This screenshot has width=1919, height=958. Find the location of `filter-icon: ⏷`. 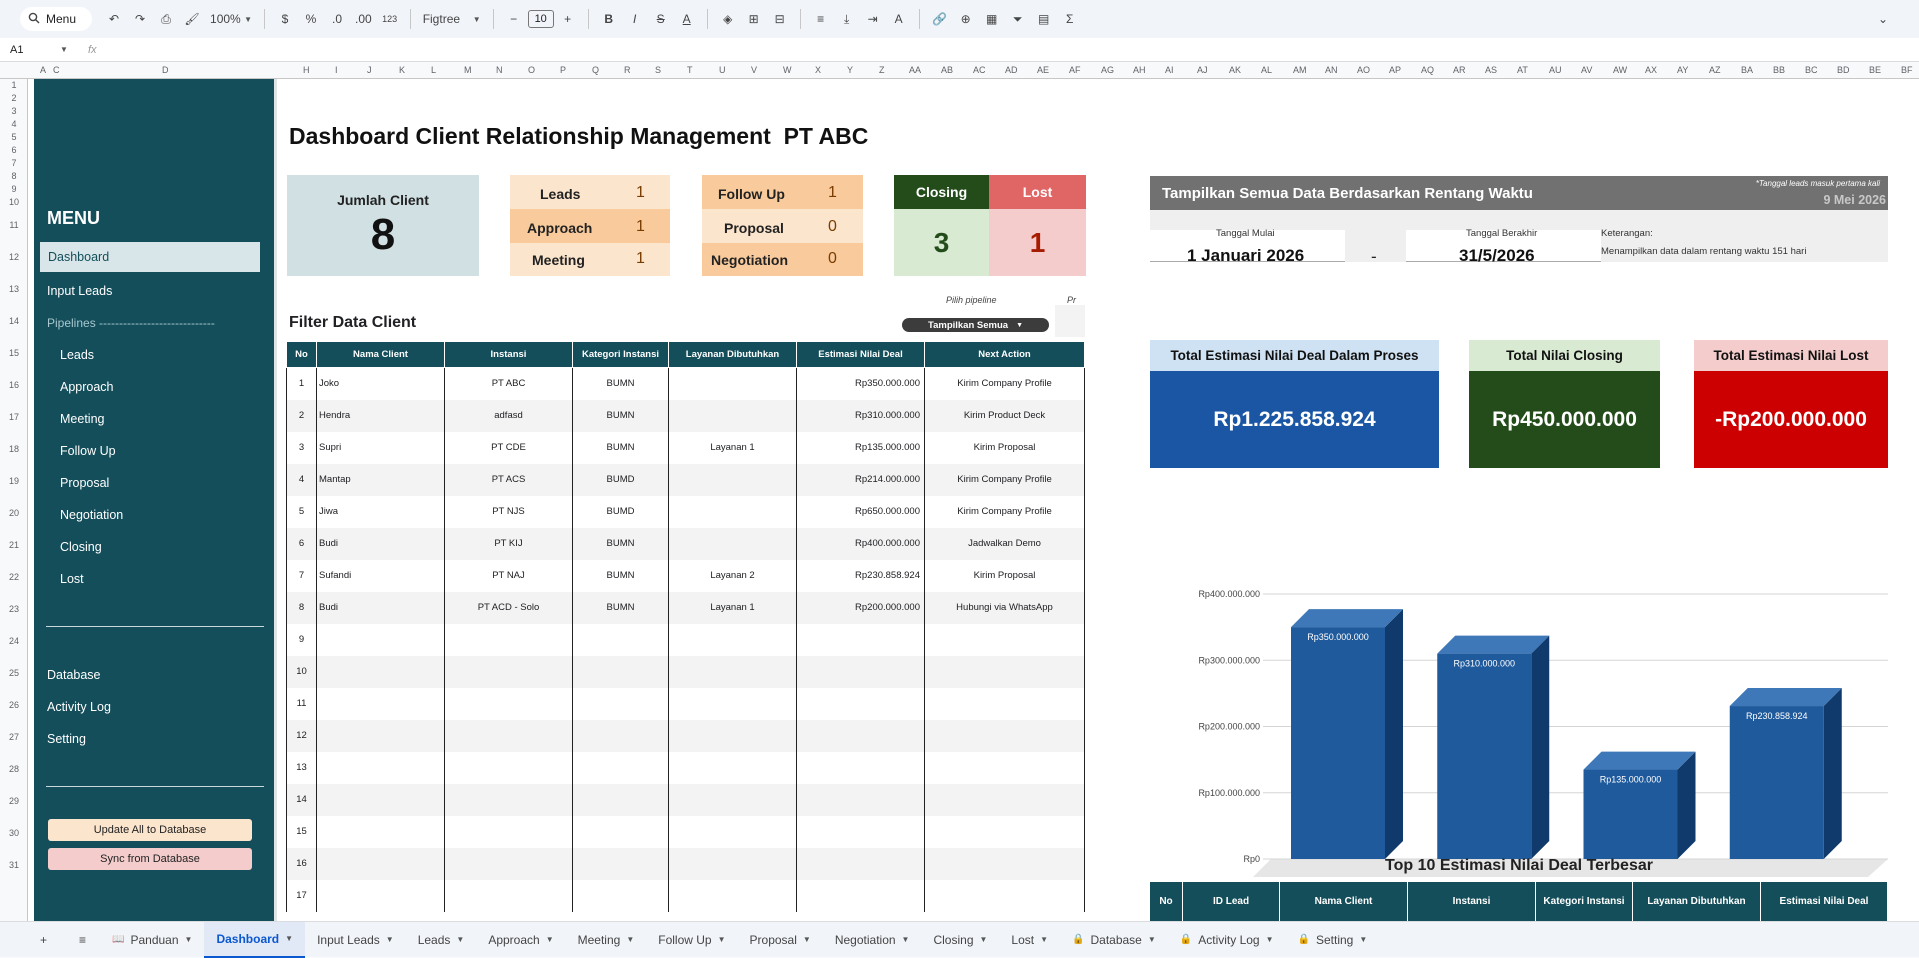

filter-icon: ⏷ is located at coordinates (1018, 19).